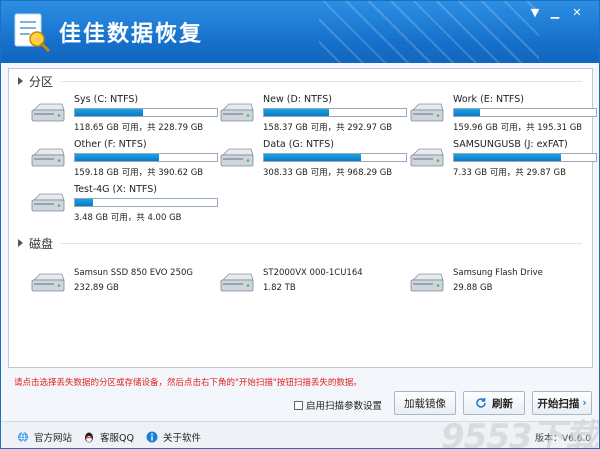  What do you see at coordinates (53, 438) in the screenshot?
I see `website-label: 官方网站` at bounding box center [53, 438].